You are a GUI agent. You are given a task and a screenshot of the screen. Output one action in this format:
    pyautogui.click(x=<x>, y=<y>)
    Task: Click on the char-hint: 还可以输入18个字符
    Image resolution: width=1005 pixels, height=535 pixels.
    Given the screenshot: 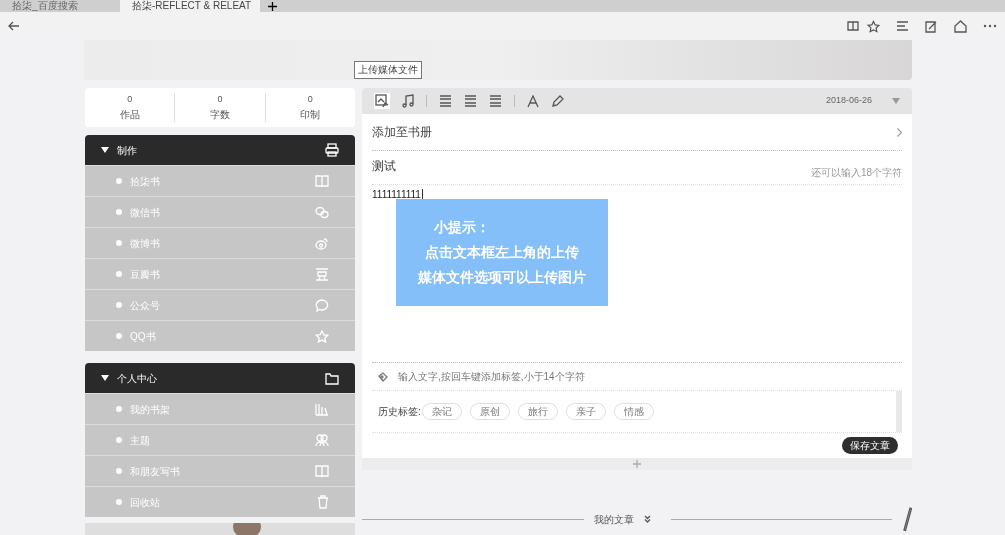 What is the action you would take?
    pyautogui.click(x=856, y=173)
    